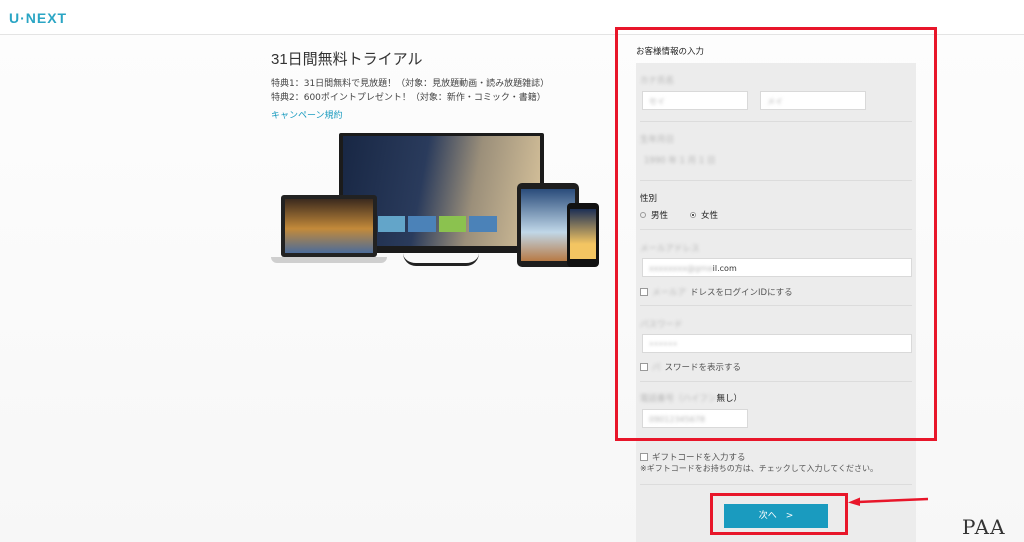 The height and width of the screenshot is (542, 1024). Describe the element at coordinates (888, 501) in the screenshot. I see `arrow-left-icon` at that location.